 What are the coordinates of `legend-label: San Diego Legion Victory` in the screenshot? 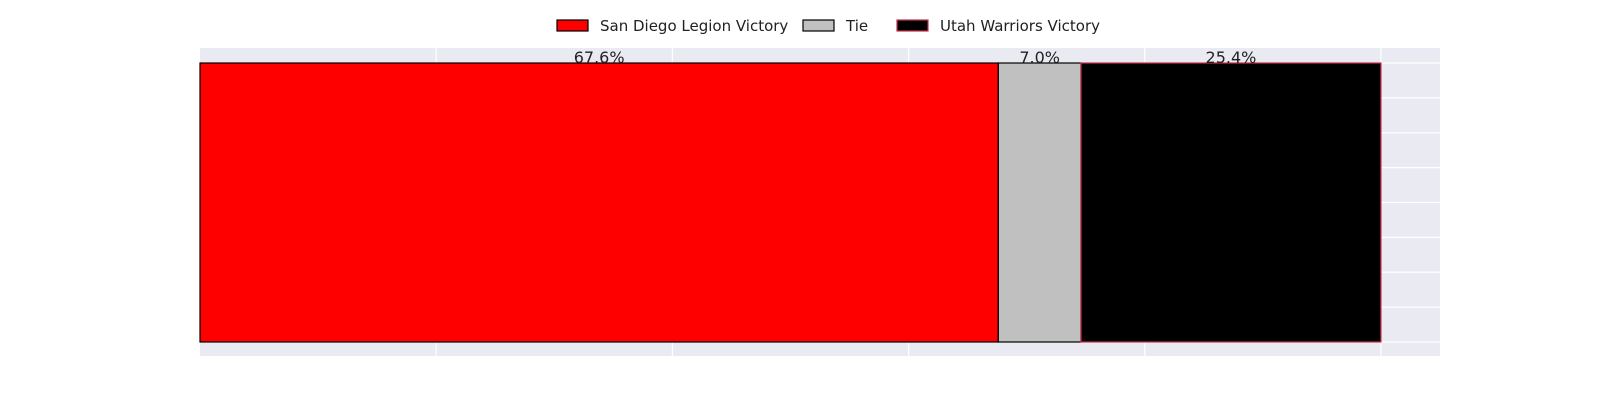 It's located at (694, 26).